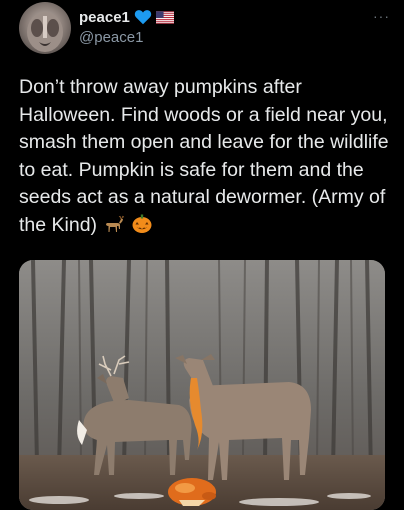 The width and height of the screenshot is (404, 510). What do you see at coordinates (111, 37) in the screenshot?
I see `author-handle: @peace1` at bounding box center [111, 37].